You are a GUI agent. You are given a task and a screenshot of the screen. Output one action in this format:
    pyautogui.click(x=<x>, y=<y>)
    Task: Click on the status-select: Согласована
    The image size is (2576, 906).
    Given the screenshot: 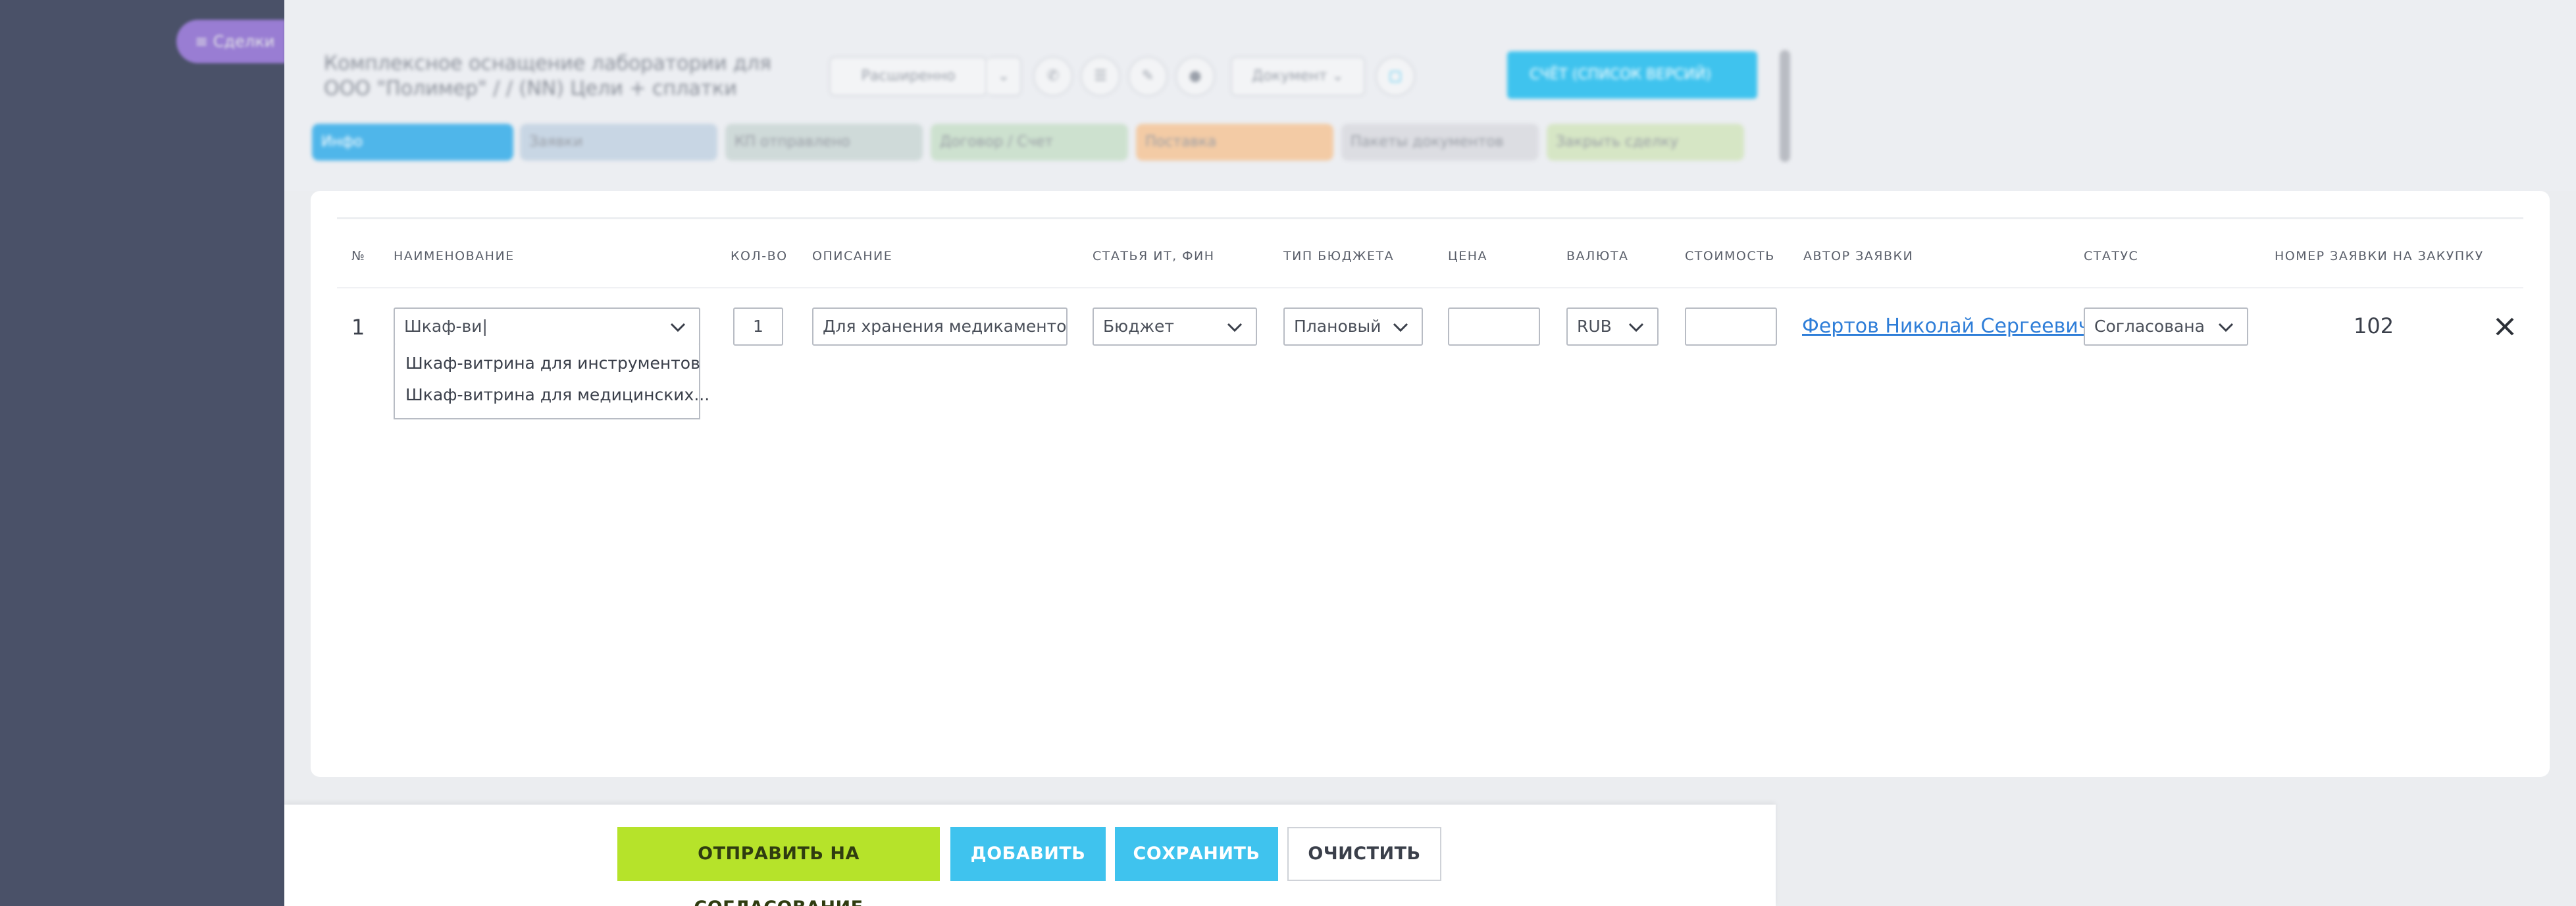 What is the action you would take?
    pyautogui.click(x=2166, y=326)
    